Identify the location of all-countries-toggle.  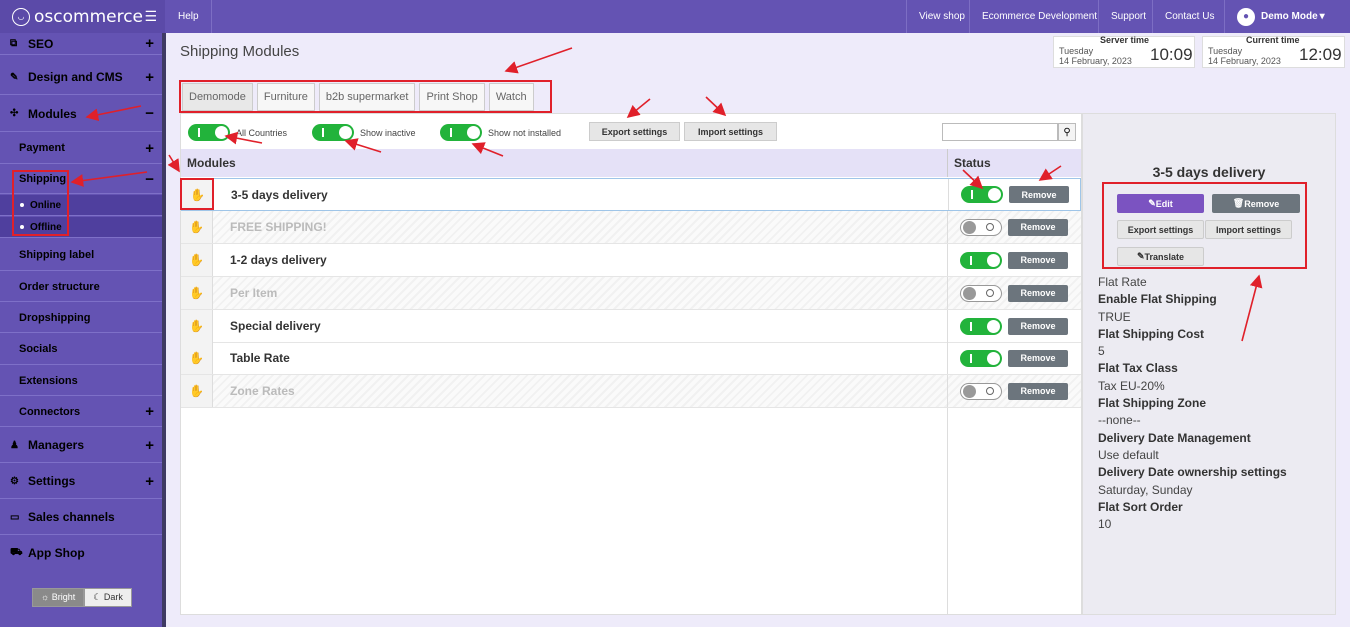
(209, 132).